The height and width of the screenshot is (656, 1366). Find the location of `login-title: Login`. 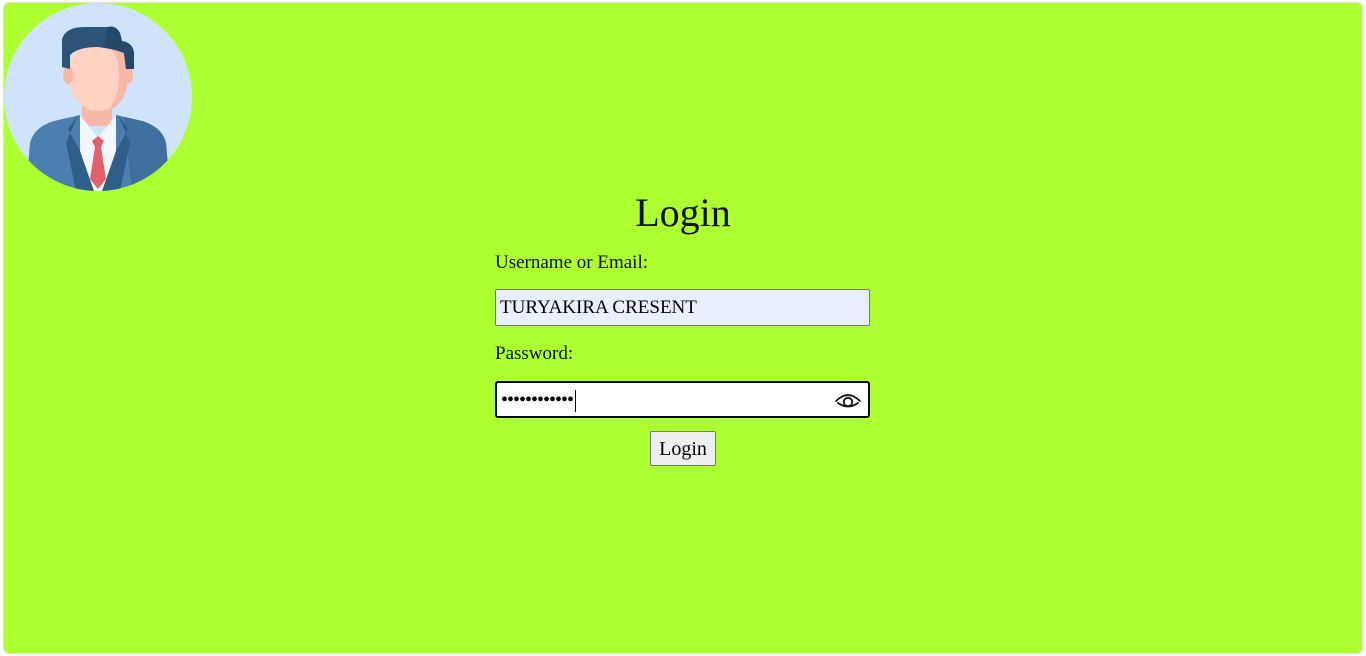

login-title: Login is located at coordinates (683, 212).